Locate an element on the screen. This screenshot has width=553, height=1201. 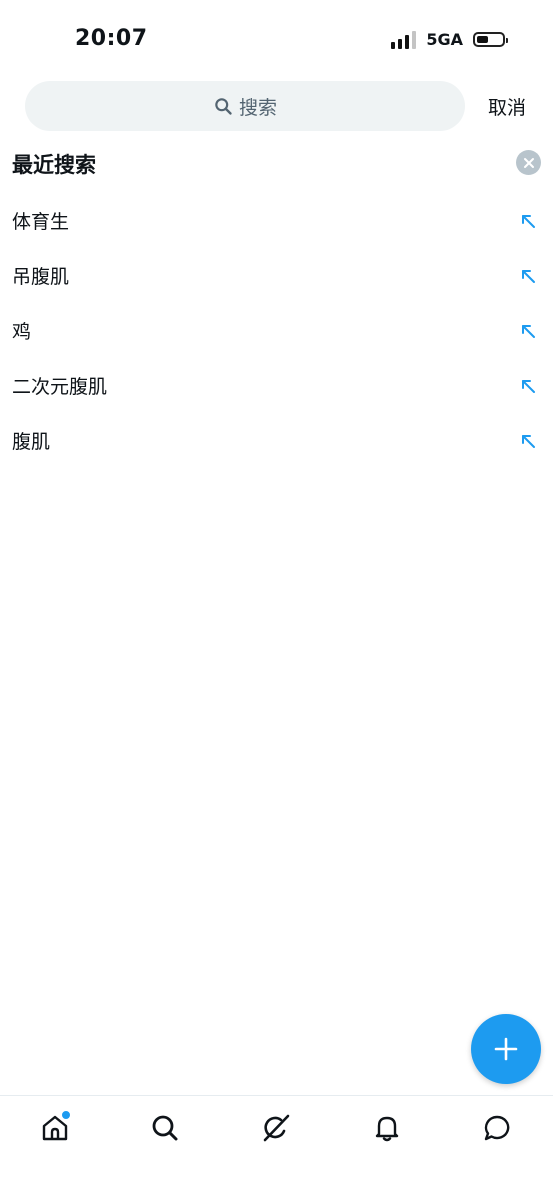
recent-search-label: 鸡 is located at coordinates (22, 332).